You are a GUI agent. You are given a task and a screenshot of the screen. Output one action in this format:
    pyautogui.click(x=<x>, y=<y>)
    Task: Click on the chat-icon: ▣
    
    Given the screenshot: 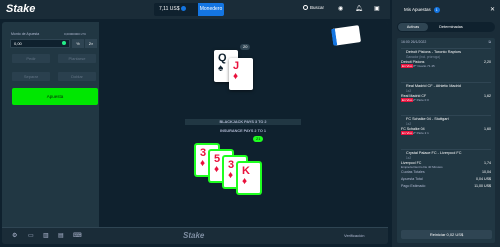 What is the action you would take?
    pyautogui.click(x=377, y=8)
    